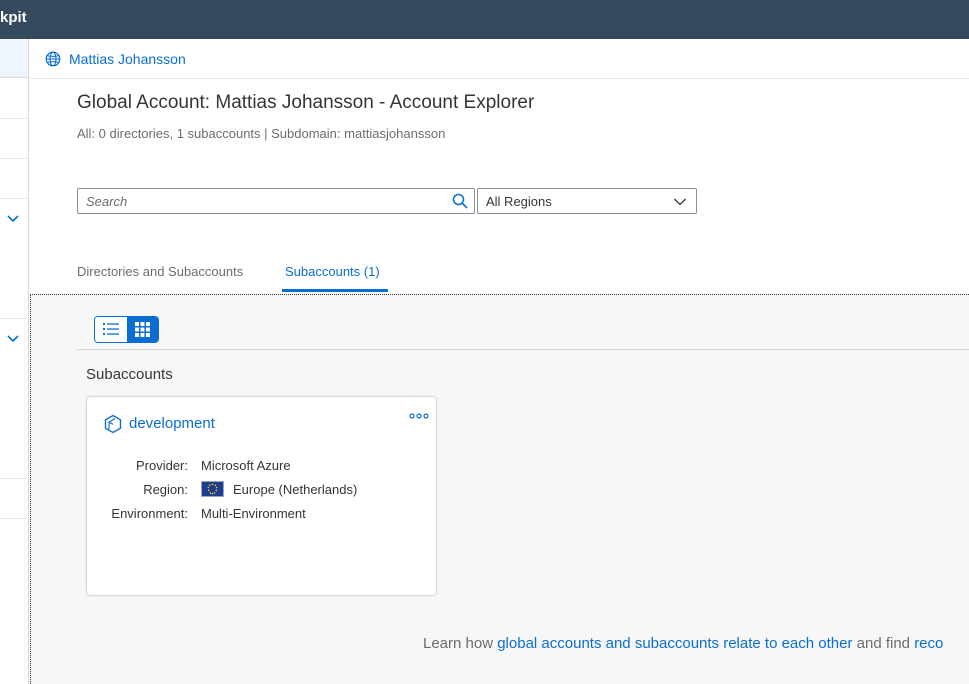  Describe the element at coordinates (13, 17) in the screenshot. I see `app-title: kpit` at that location.